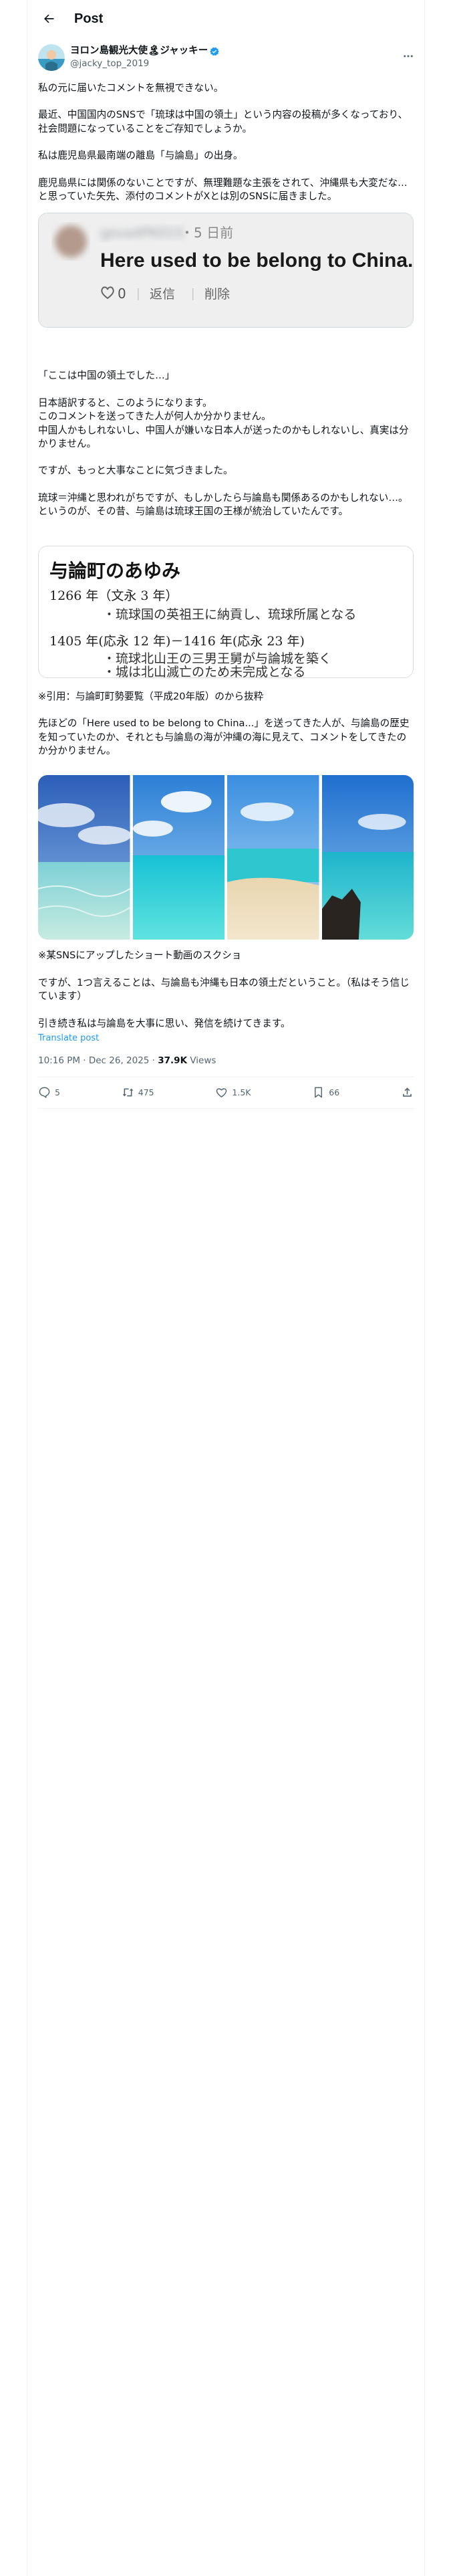 Image resolution: width=451 pixels, height=2576 pixels. I want to click on page-title: Post, so click(89, 18).